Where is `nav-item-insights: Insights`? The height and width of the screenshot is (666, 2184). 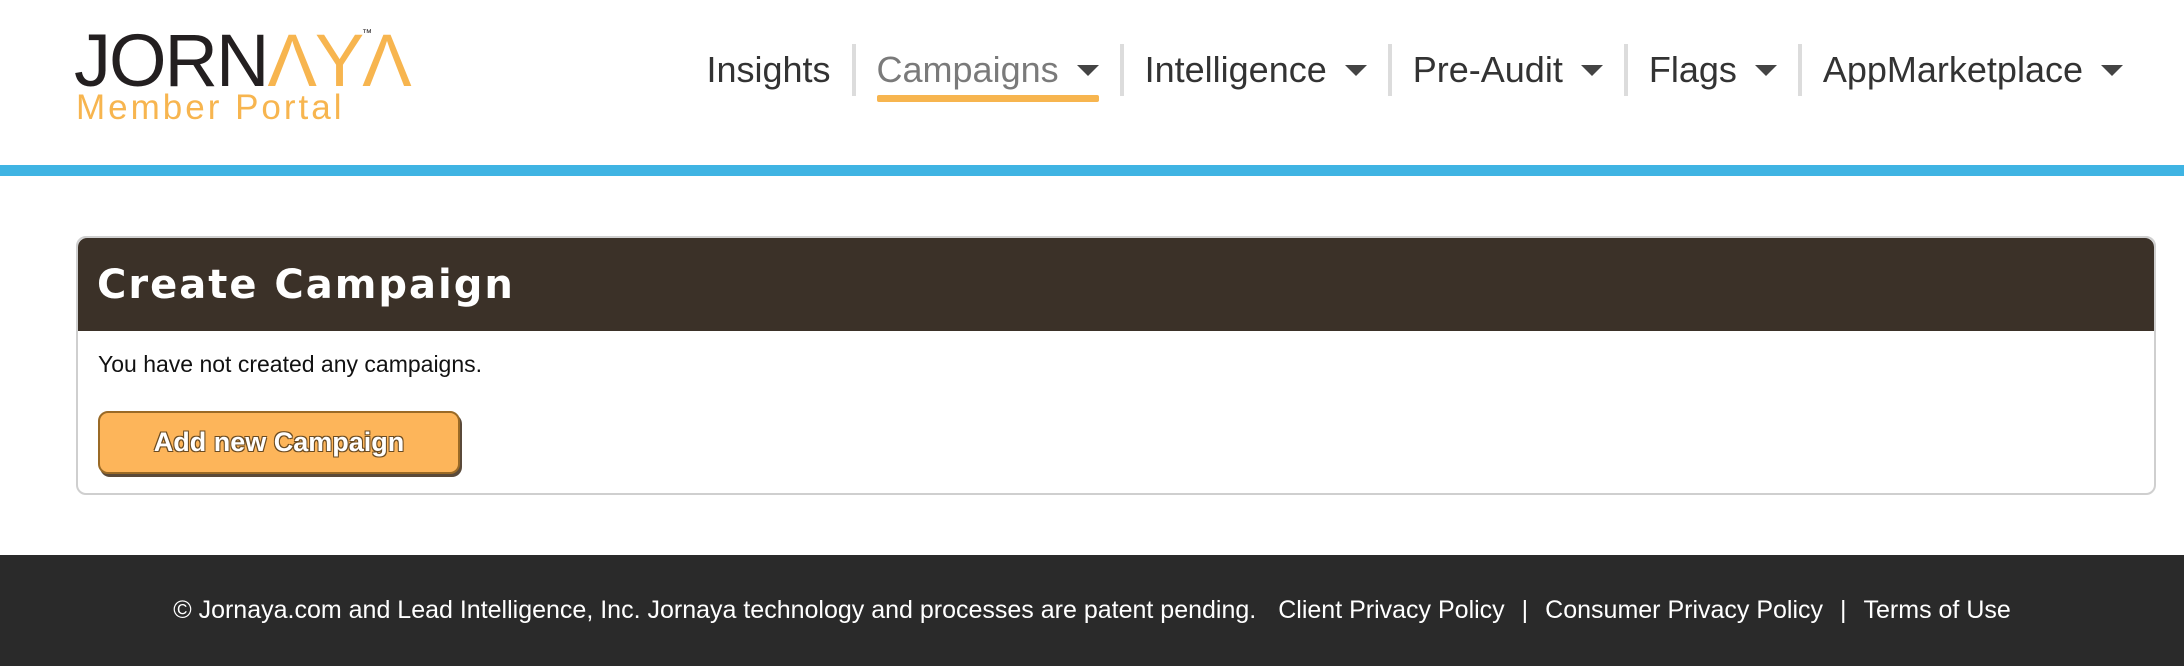
nav-item-insights: Insights is located at coordinates (768, 70).